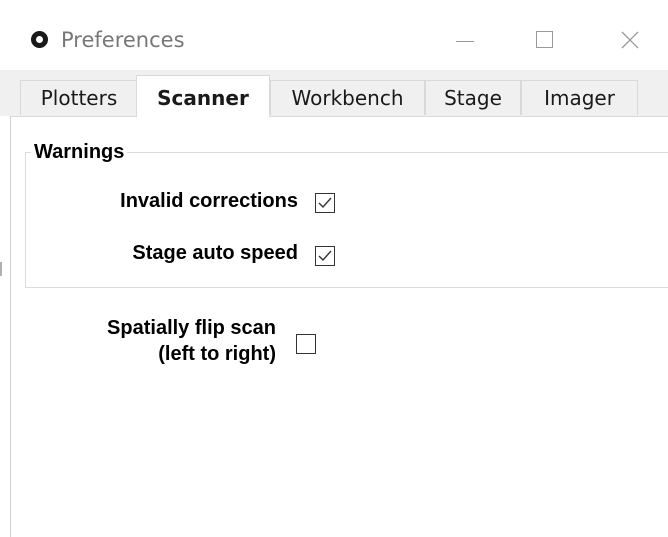  I want to click on tab-scanner: Scanner, so click(203, 96).